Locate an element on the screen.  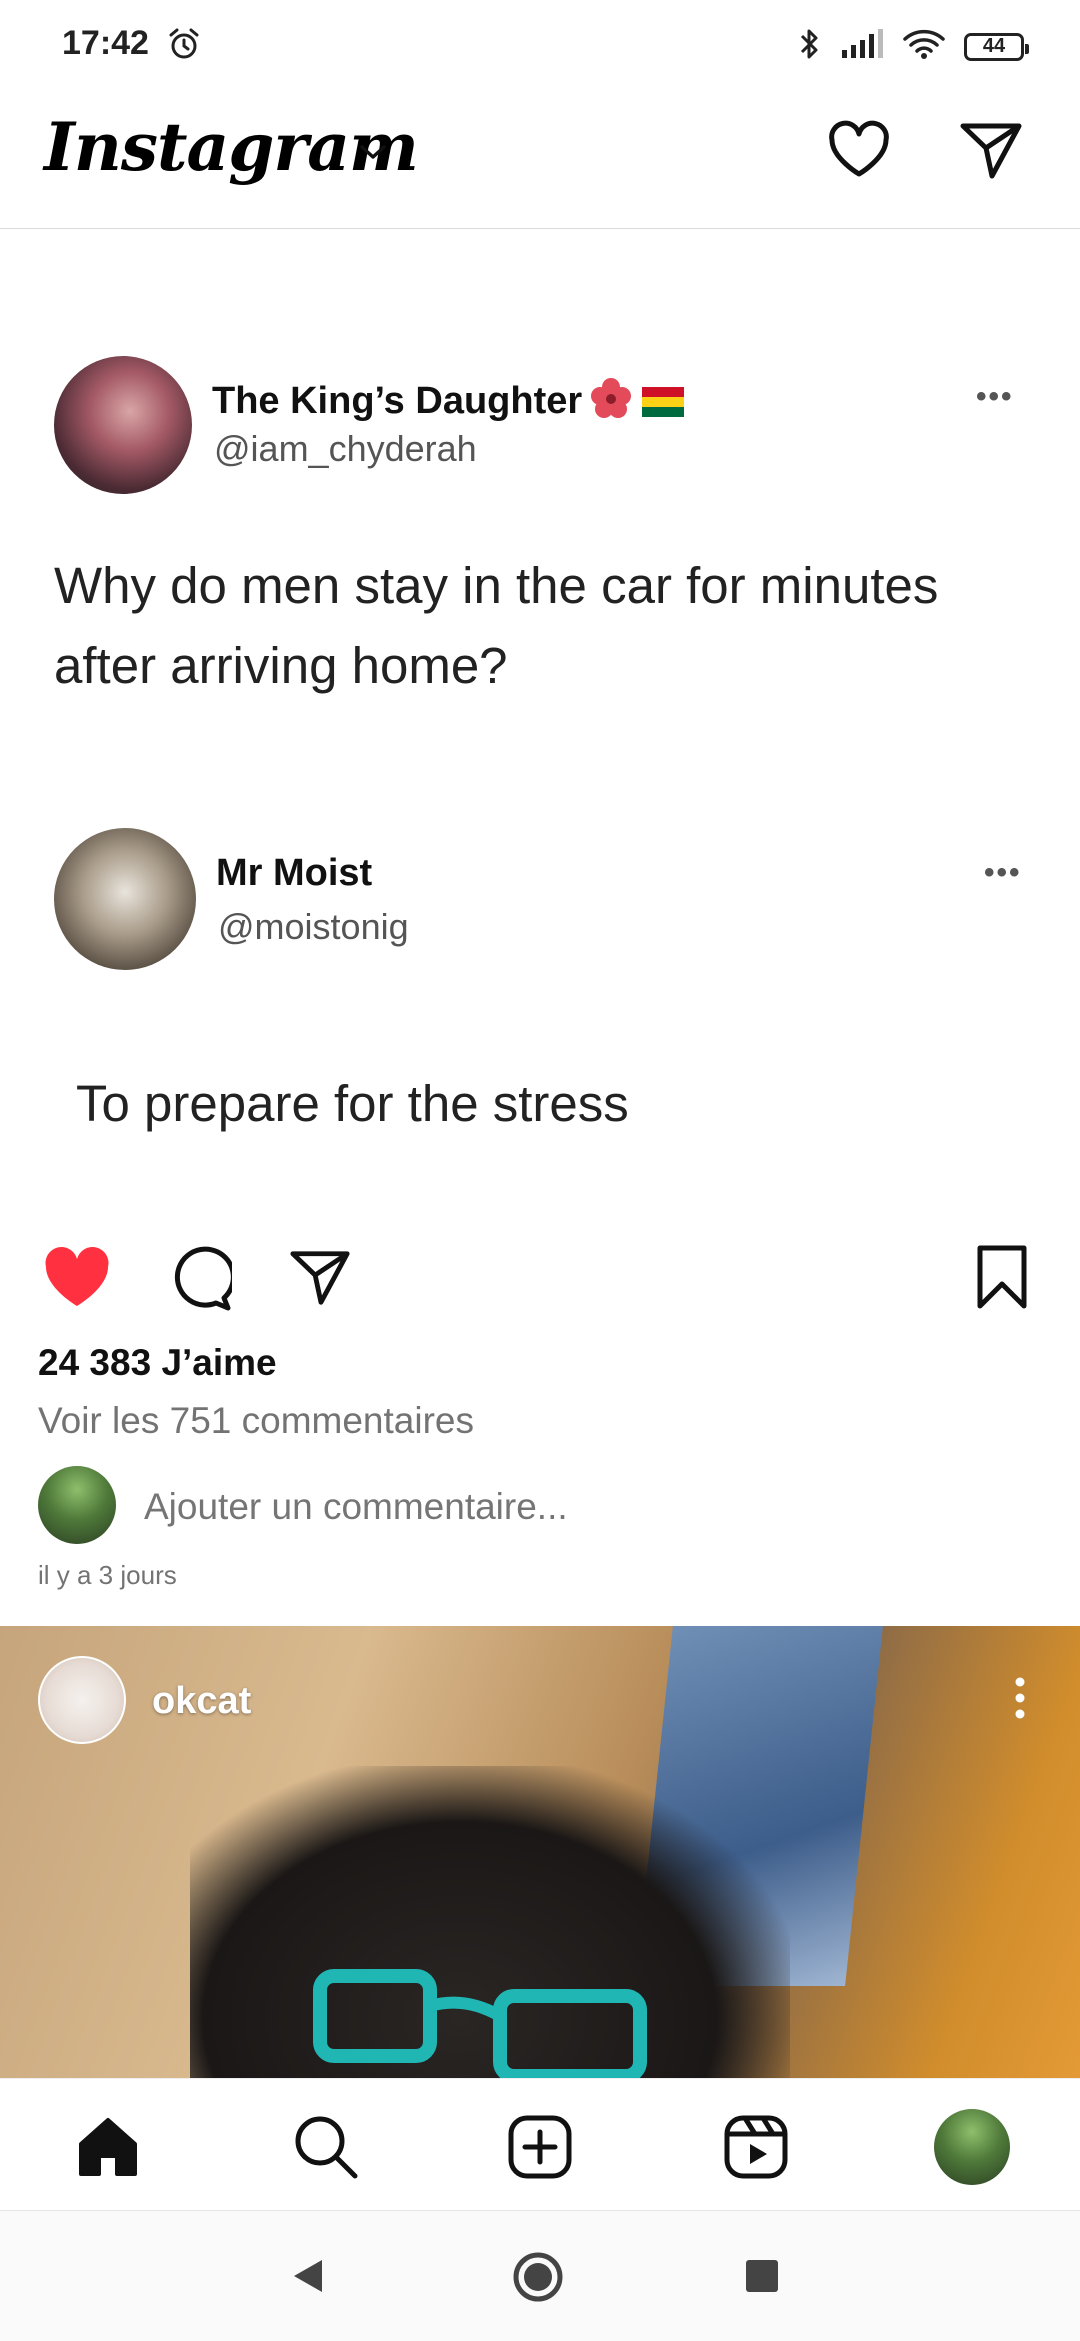
more-vertical-icon is located at coordinates (1020, 1700).